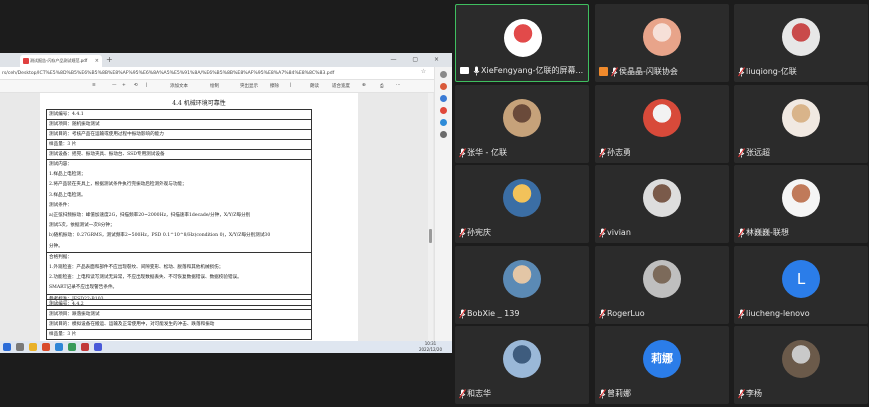  Describe the element at coordinates (430, 349) in the screenshot. I see `clock-date: 2022/12/20` at that location.